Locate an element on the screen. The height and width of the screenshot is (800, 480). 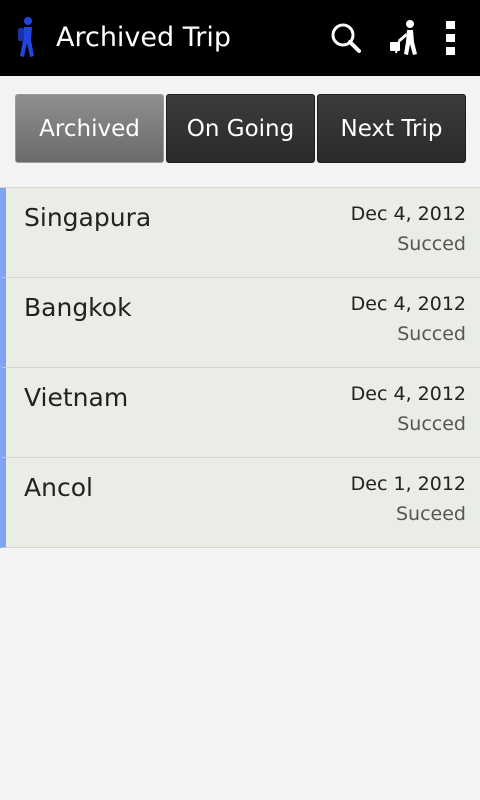
trip-row-ancol: Ancol Dec 1, 2012 Suceed is located at coordinates (240, 503).